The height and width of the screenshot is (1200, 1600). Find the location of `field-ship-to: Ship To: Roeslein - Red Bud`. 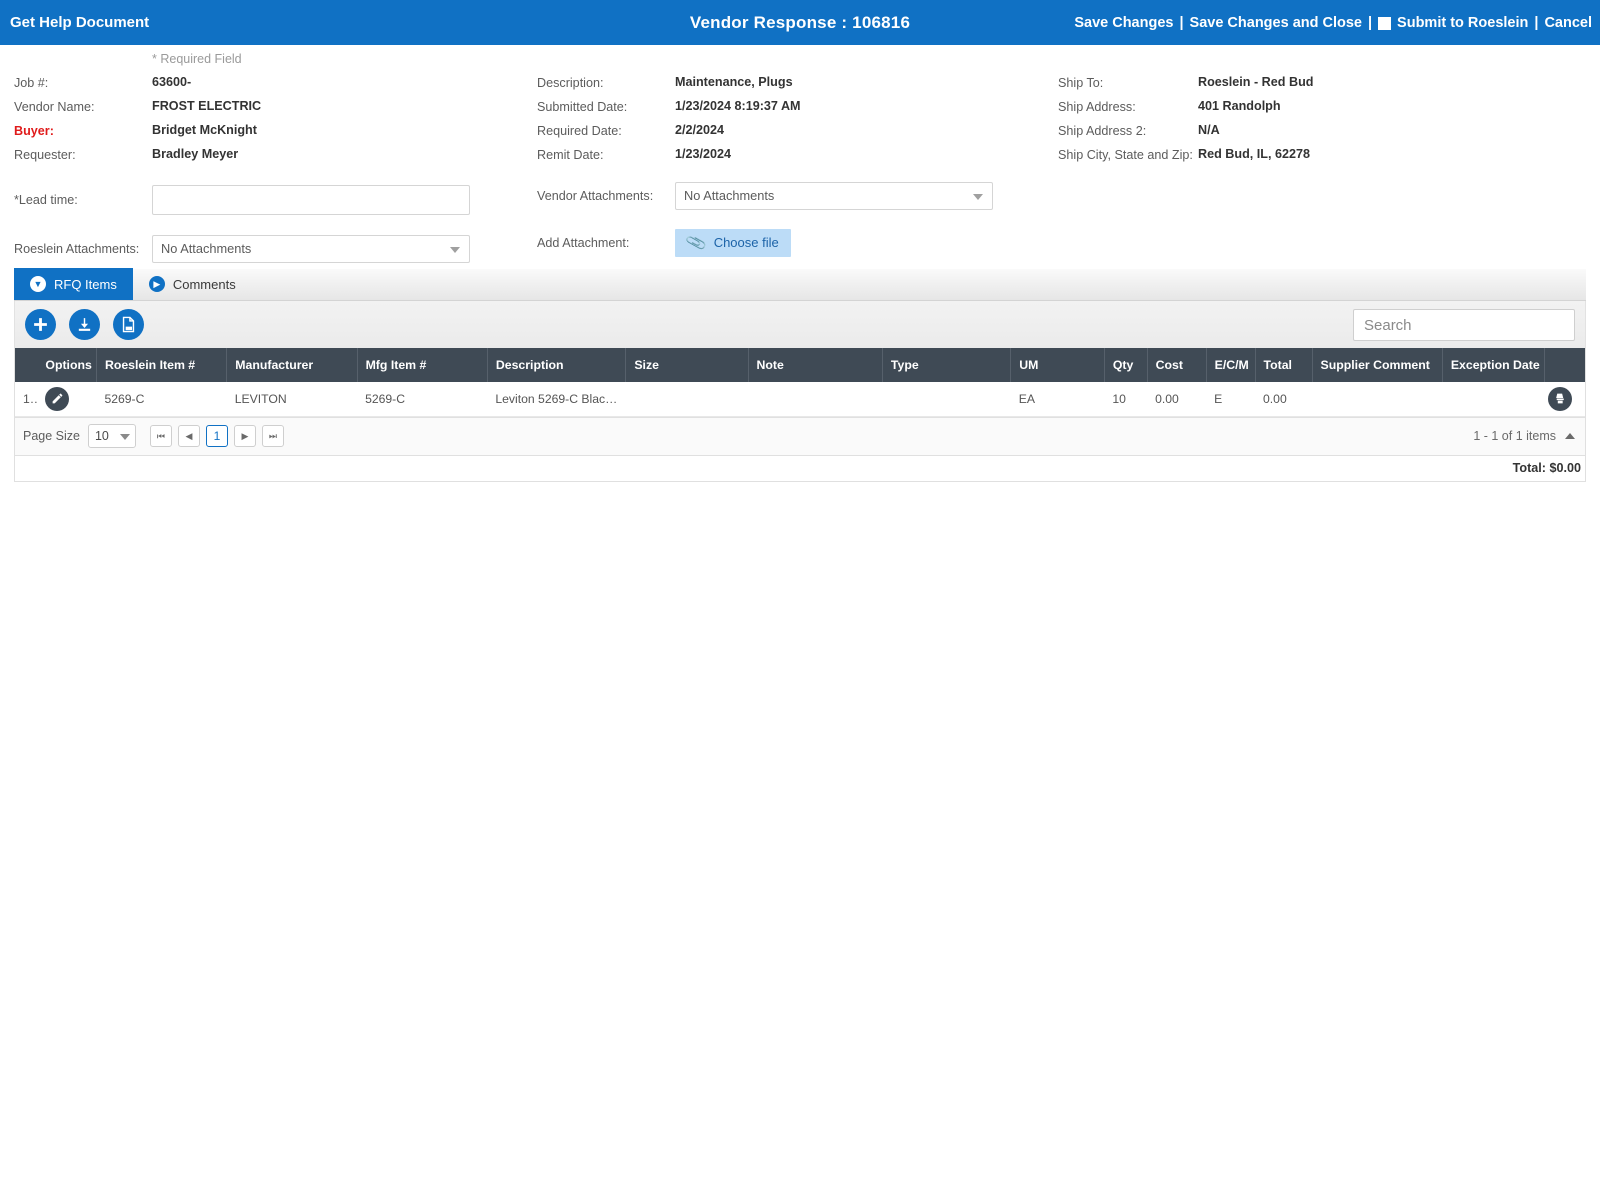

field-ship-to: Ship To: Roeslein - Red Bud is located at coordinates (1308, 87).